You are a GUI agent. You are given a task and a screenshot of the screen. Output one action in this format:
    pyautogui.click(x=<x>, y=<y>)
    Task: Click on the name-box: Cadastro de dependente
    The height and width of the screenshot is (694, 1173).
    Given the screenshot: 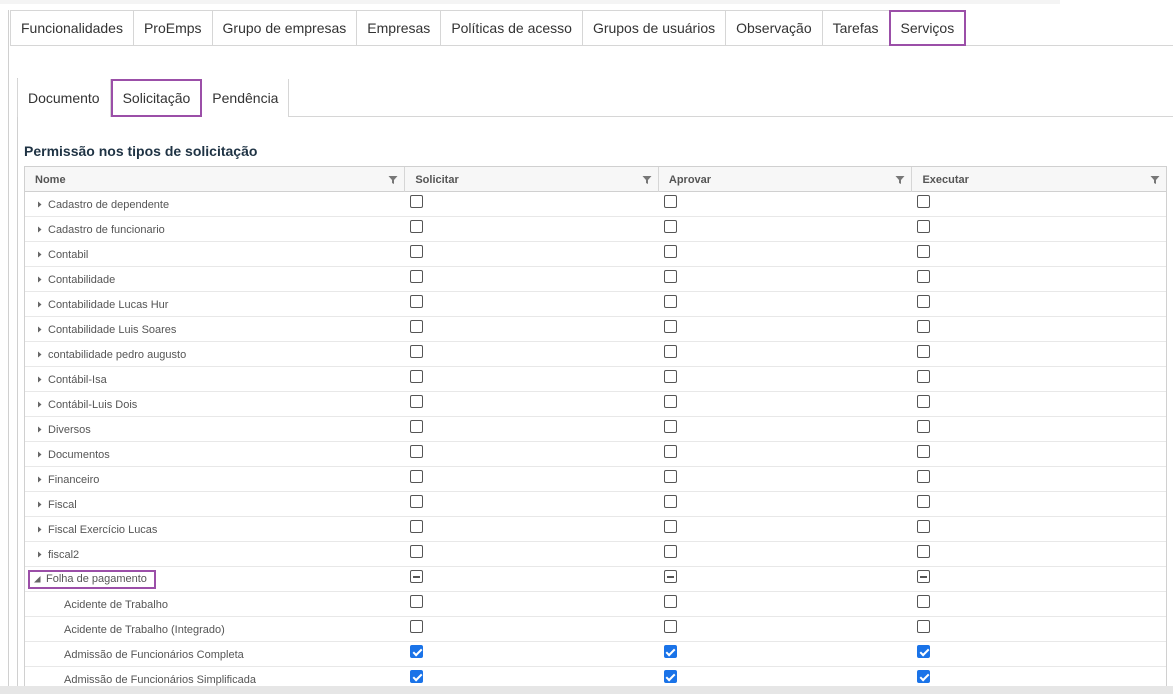 What is the action you would take?
    pyautogui.click(x=102, y=205)
    